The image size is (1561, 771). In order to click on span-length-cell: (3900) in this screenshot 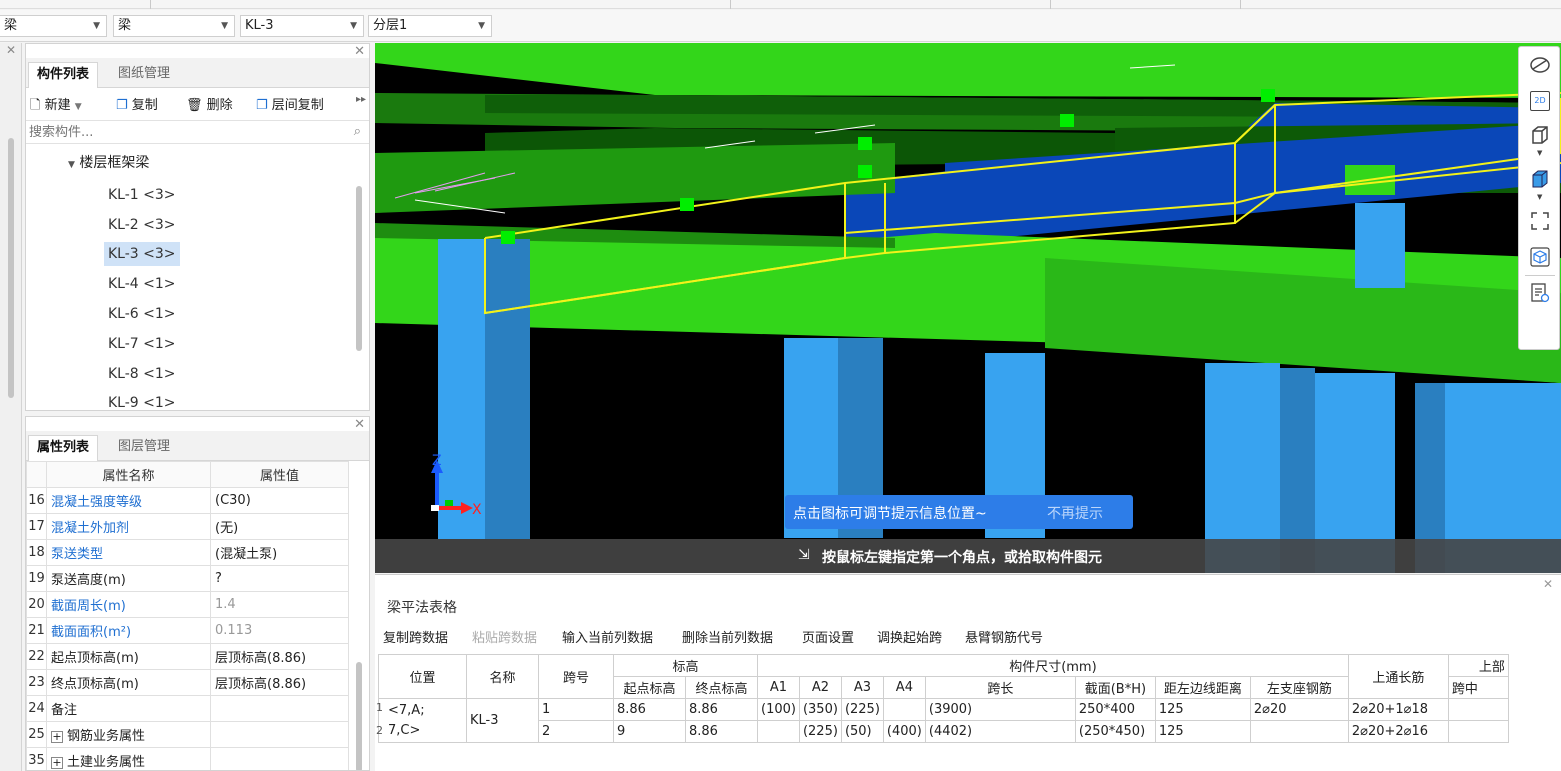, I will do `click(1000, 709)`.